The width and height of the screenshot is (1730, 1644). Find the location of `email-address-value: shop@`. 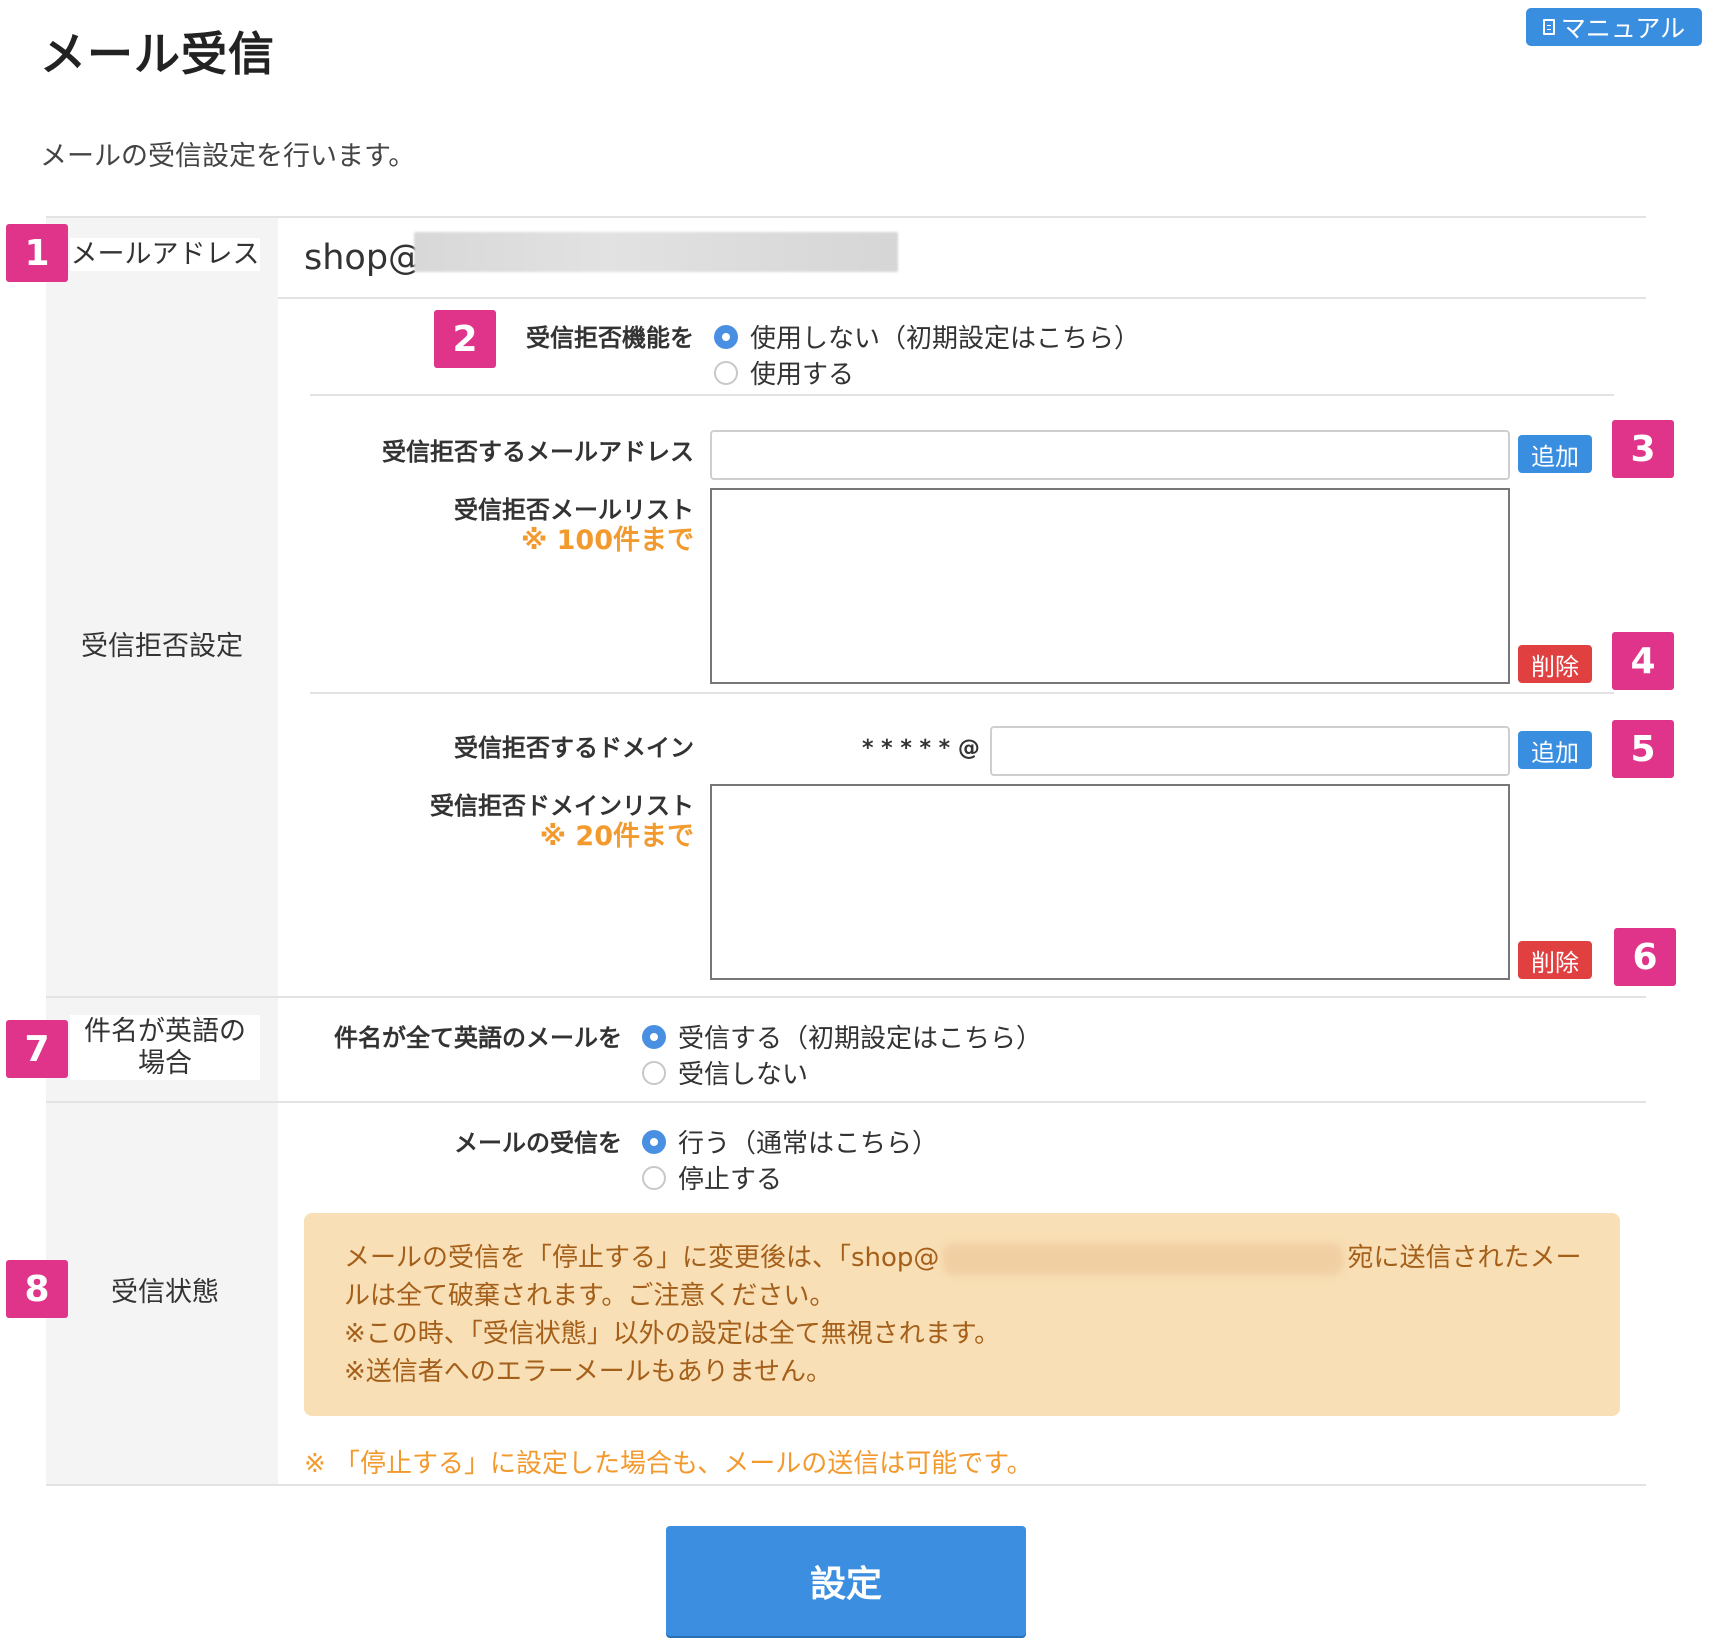

email-address-value: shop@ is located at coordinates (364, 258).